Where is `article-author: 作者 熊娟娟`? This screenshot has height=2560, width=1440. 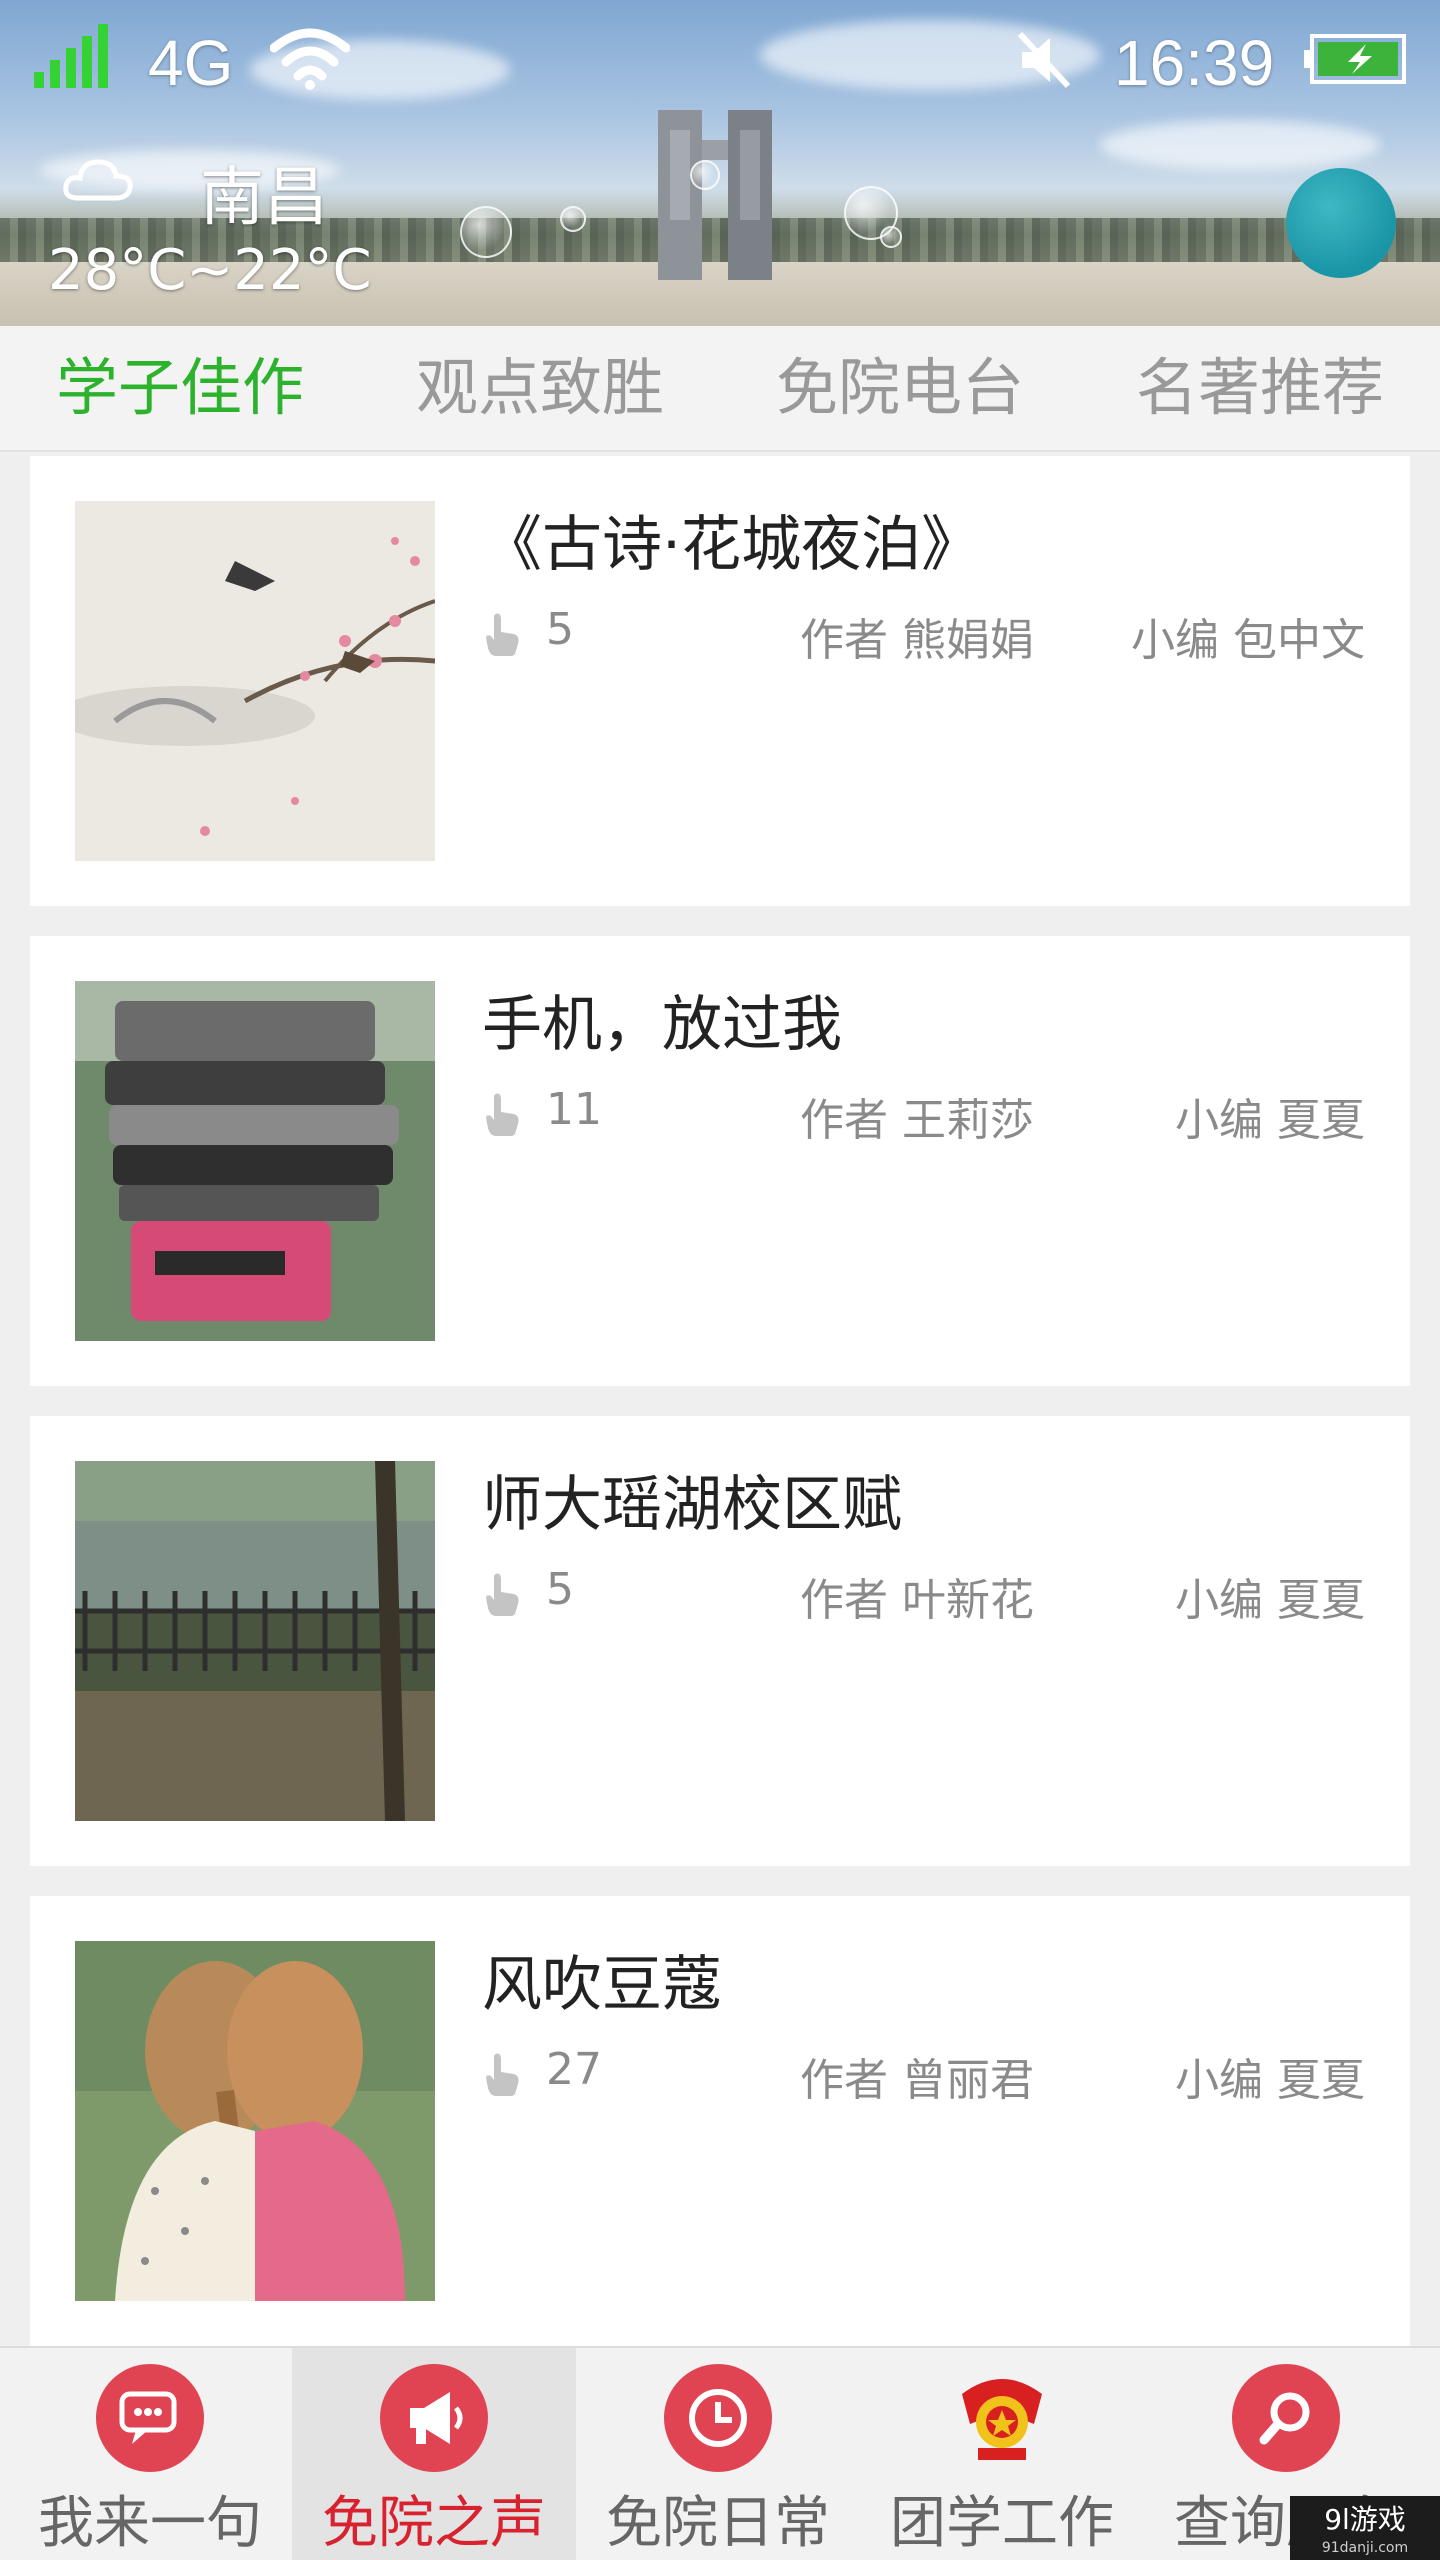 article-author: 作者 熊娟娟 is located at coordinates (917, 640).